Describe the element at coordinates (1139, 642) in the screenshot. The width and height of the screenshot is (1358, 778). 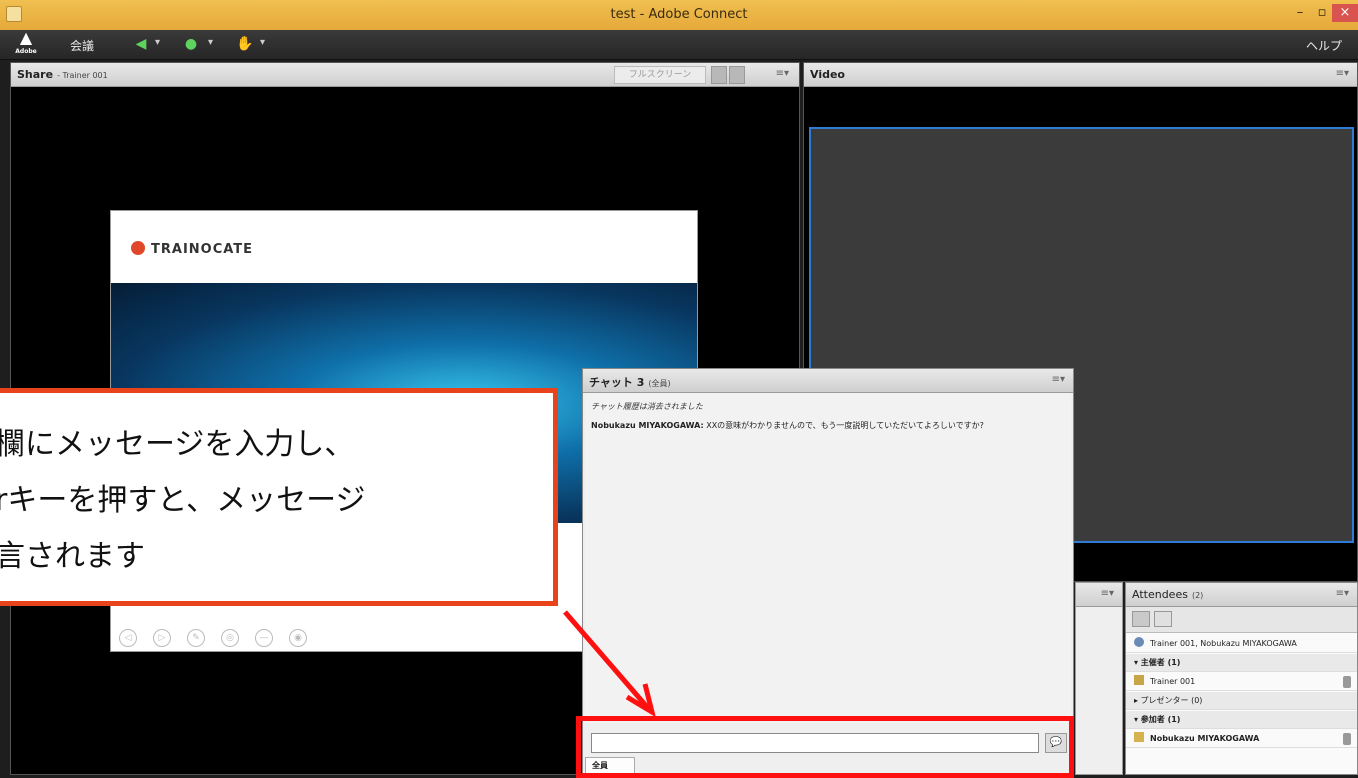
I see `phone-icon` at that location.